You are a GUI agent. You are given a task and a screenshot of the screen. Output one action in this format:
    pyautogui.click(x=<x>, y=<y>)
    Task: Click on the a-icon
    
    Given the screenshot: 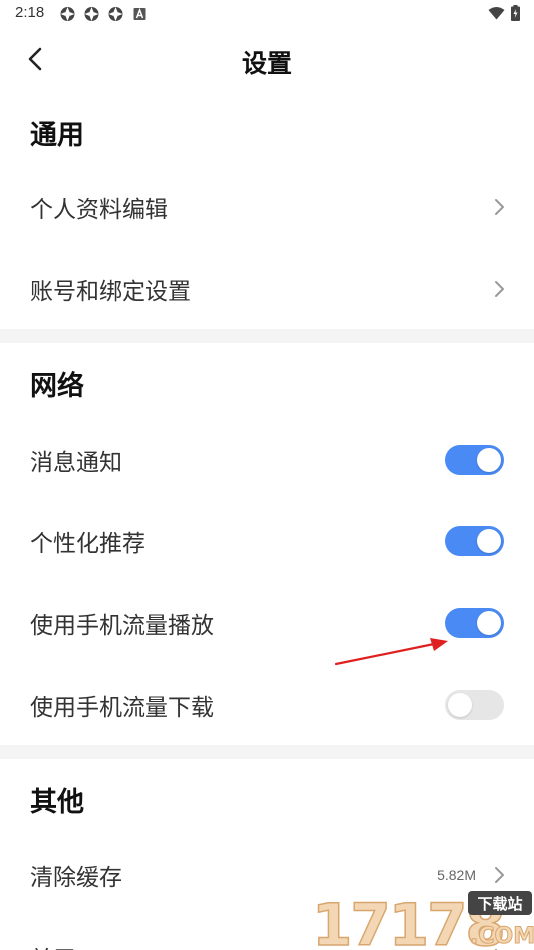 What is the action you would take?
    pyautogui.click(x=139, y=13)
    